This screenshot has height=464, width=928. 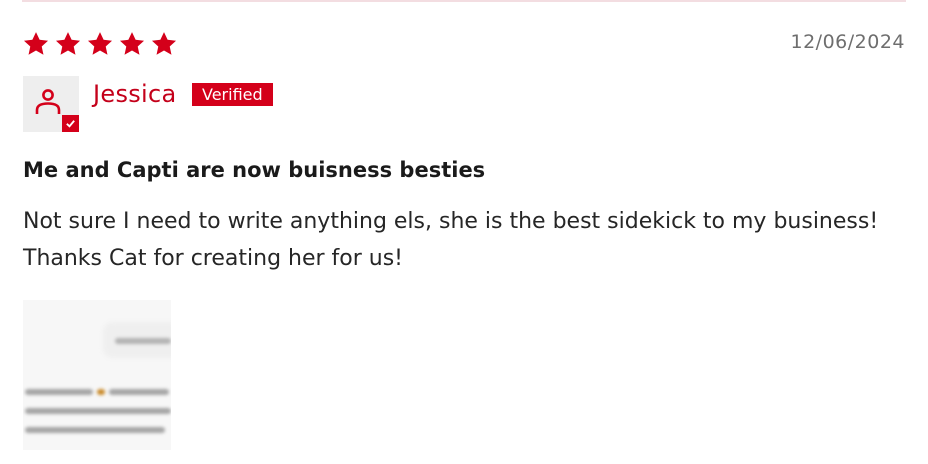 What do you see at coordinates (464, 1) in the screenshot?
I see `divider` at bounding box center [464, 1].